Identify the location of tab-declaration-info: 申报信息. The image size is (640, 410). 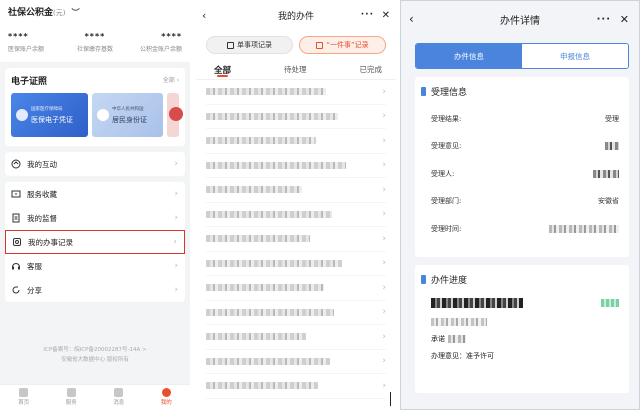
(575, 56).